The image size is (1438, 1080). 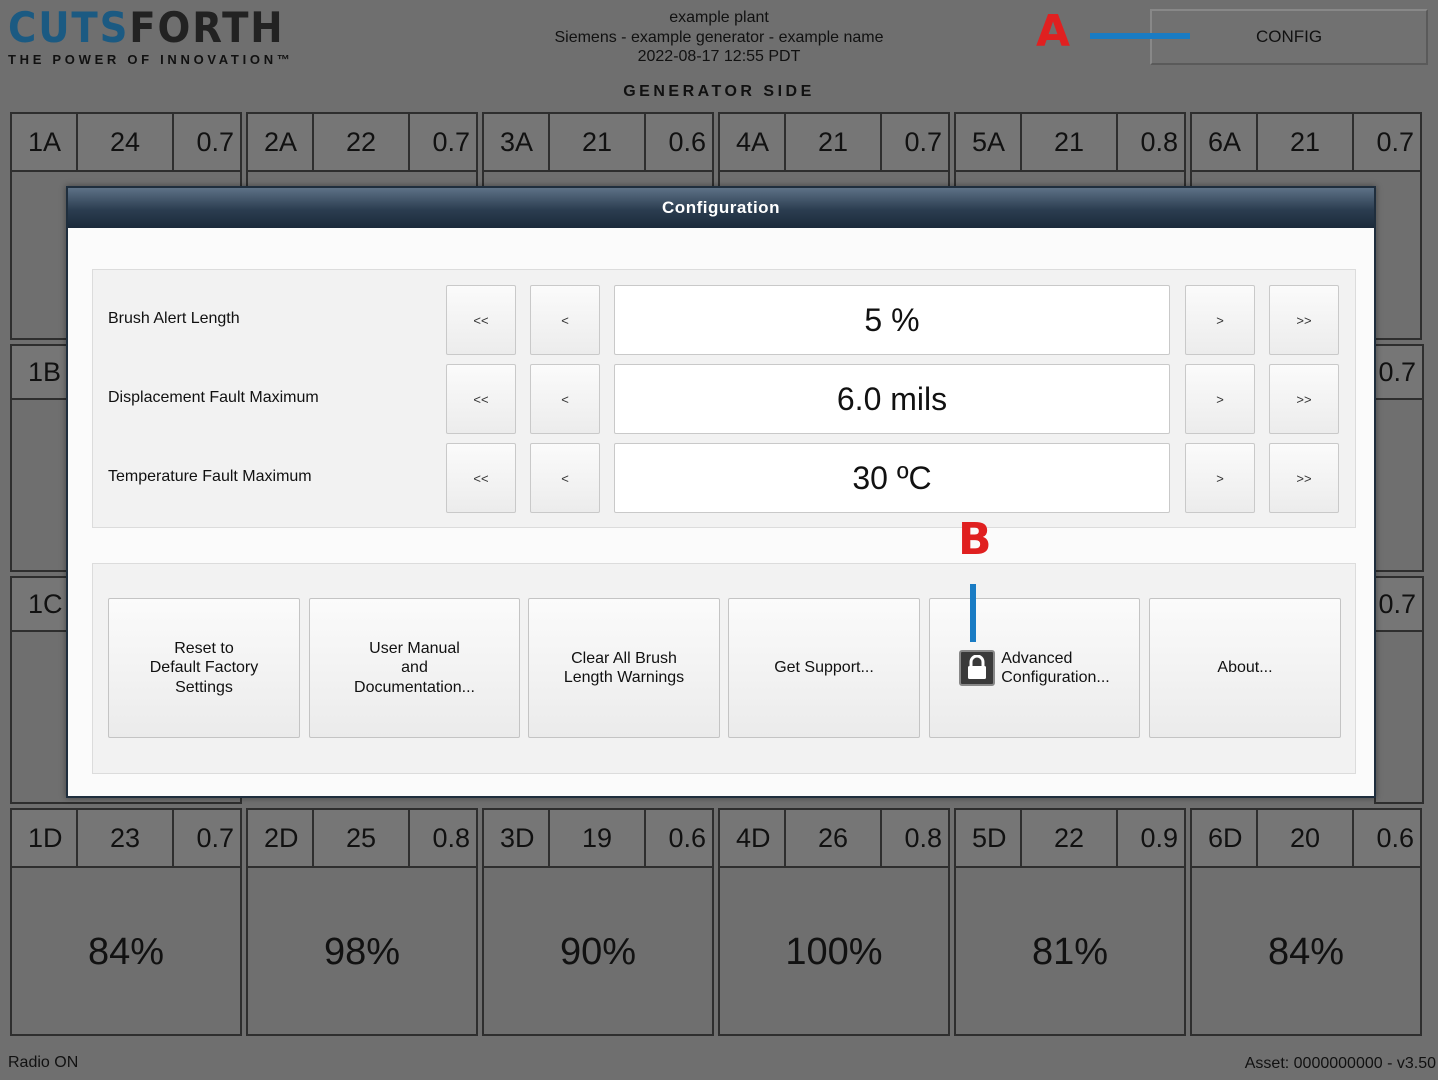 What do you see at coordinates (892, 399) in the screenshot?
I see `displacement-fault-max-value: 6.0 mils` at bounding box center [892, 399].